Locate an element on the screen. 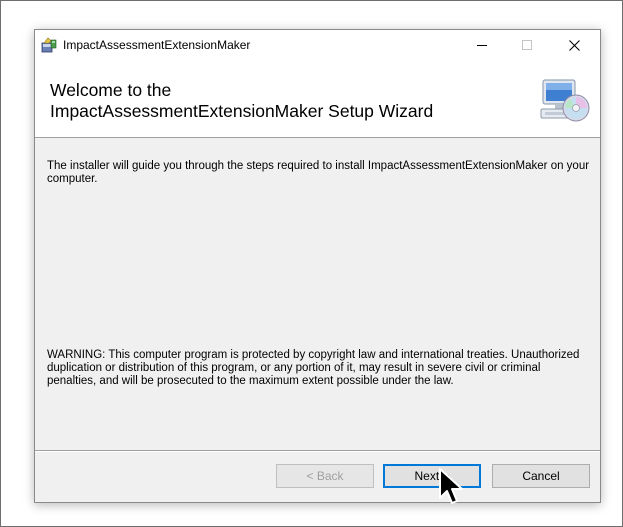 The image size is (623, 527). minimize-button is located at coordinates (482, 45).